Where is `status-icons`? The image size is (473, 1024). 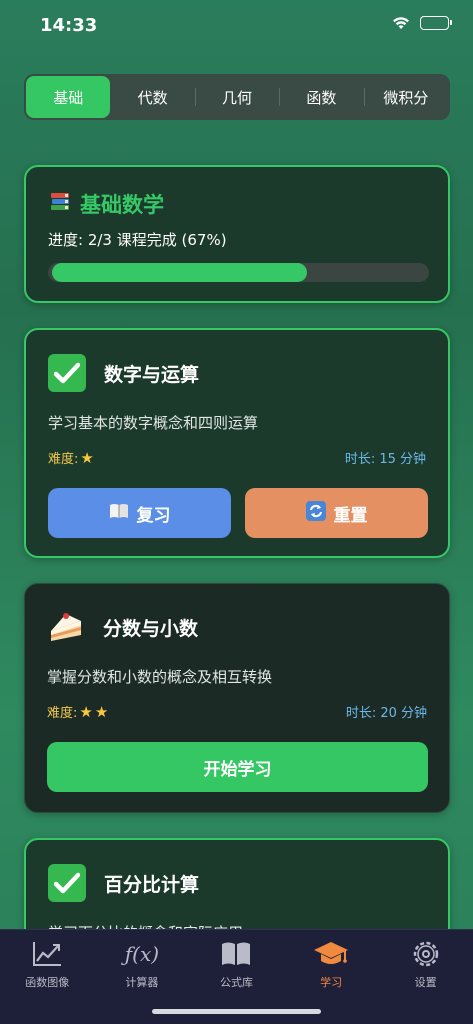
status-icons is located at coordinates (422, 23).